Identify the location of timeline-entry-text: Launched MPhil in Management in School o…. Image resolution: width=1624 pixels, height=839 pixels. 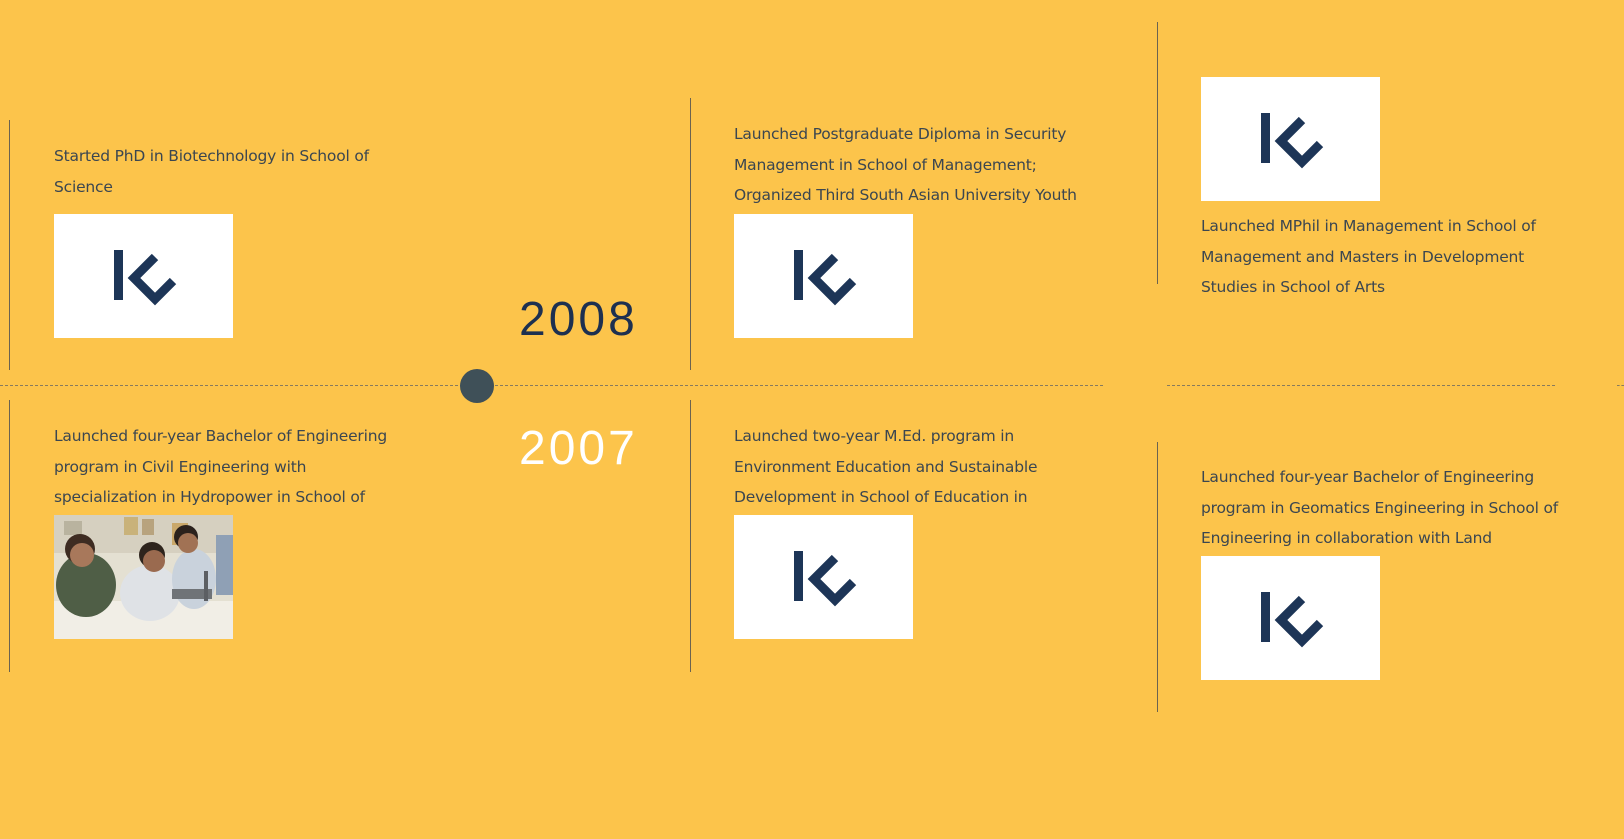
(1368, 256).